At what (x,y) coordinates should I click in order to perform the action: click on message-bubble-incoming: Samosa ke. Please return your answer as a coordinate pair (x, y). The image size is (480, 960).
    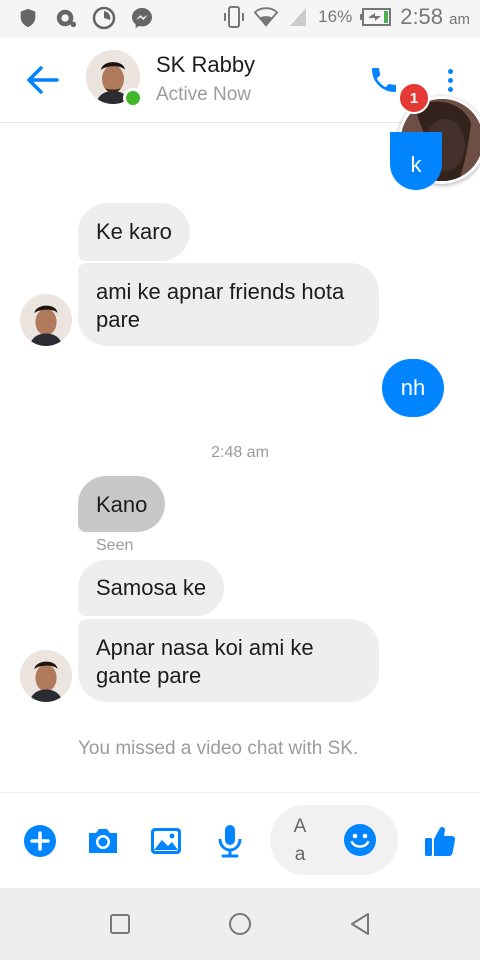
    Looking at the image, I should click on (151, 588).